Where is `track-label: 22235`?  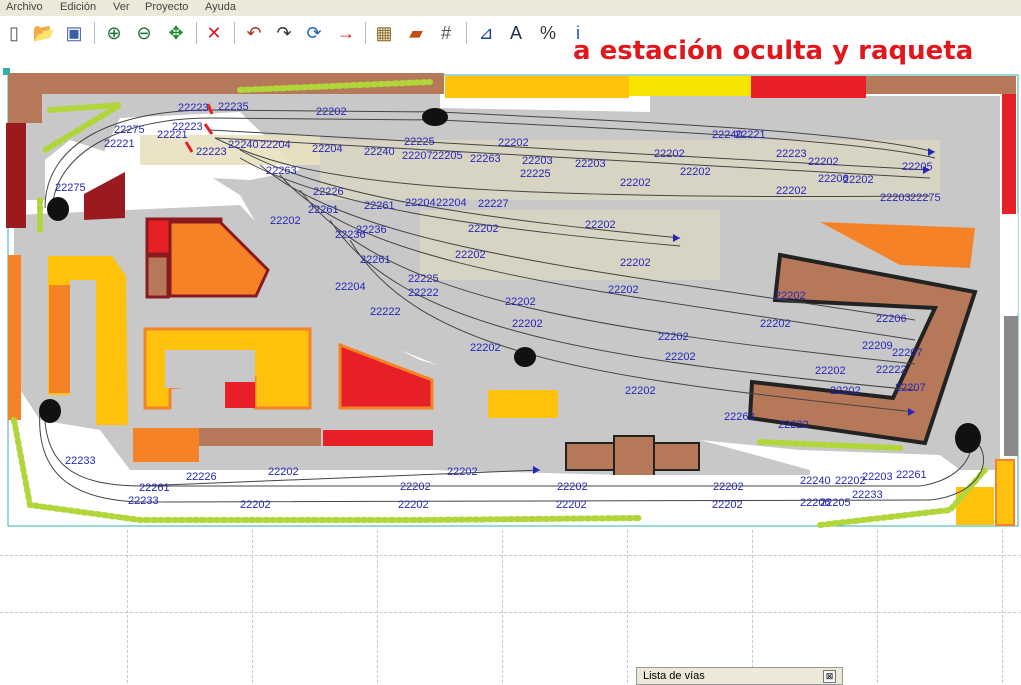 track-label: 22235 is located at coordinates (233, 107).